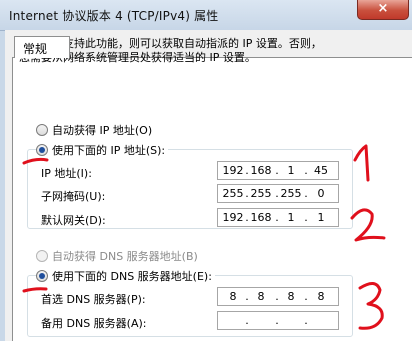 The image size is (412, 341). What do you see at coordinates (35, 290) in the screenshot?
I see `underline-mark-dns` at bounding box center [35, 290].